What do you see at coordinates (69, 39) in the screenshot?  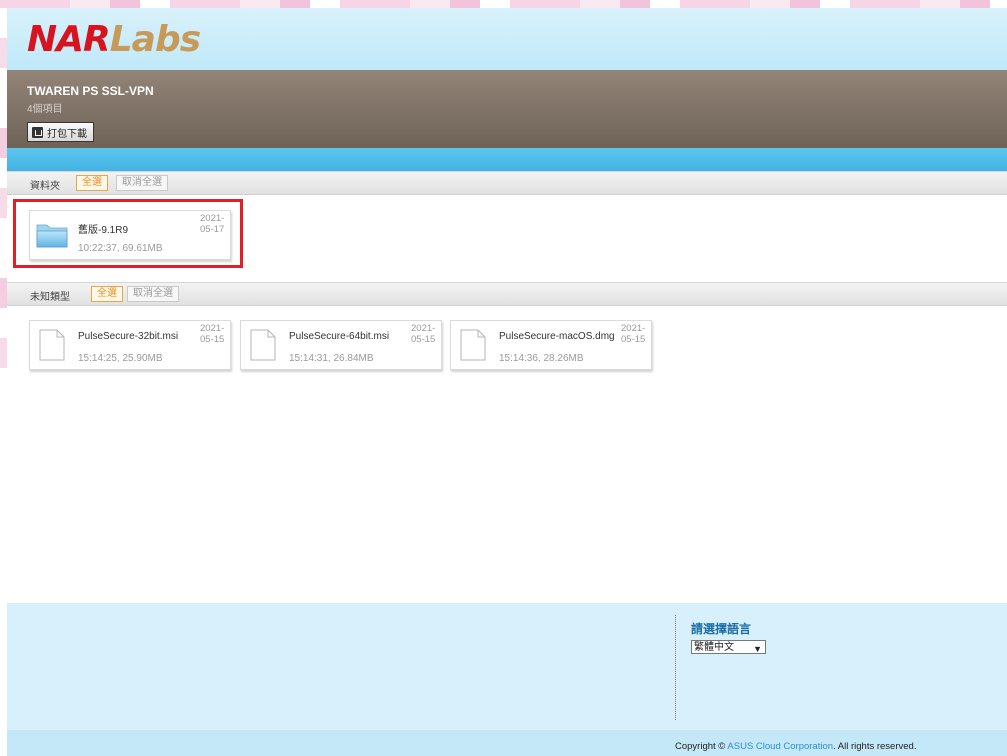 I see `logo-nar-text: NAR` at bounding box center [69, 39].